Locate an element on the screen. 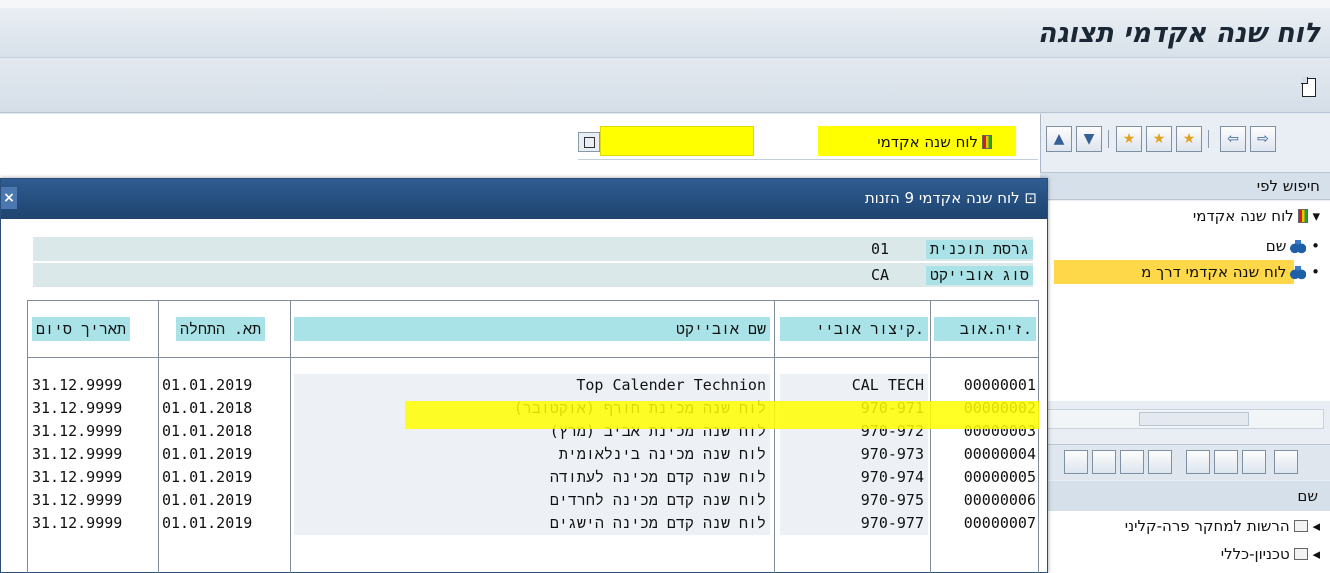 The image size is (1330, 573). close-icon: × is located at coordinates (9, 198).